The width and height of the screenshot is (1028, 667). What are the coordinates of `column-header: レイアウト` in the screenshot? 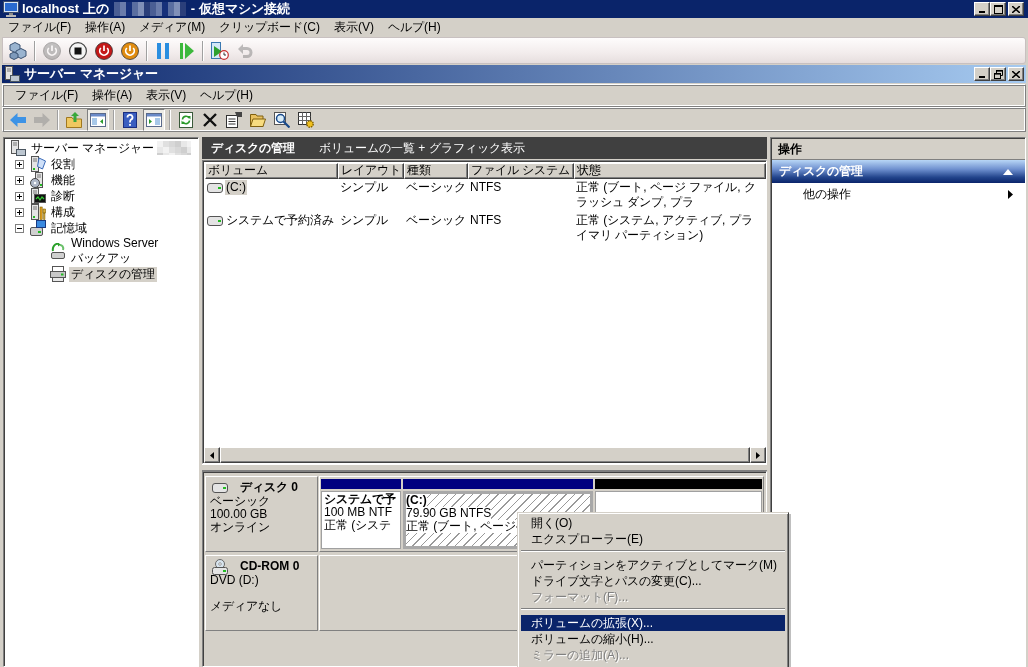 It's located at (371, 171).